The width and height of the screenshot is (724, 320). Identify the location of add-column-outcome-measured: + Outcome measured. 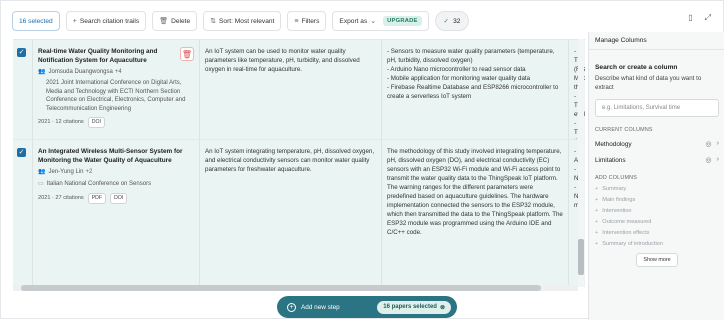
(657, 222).